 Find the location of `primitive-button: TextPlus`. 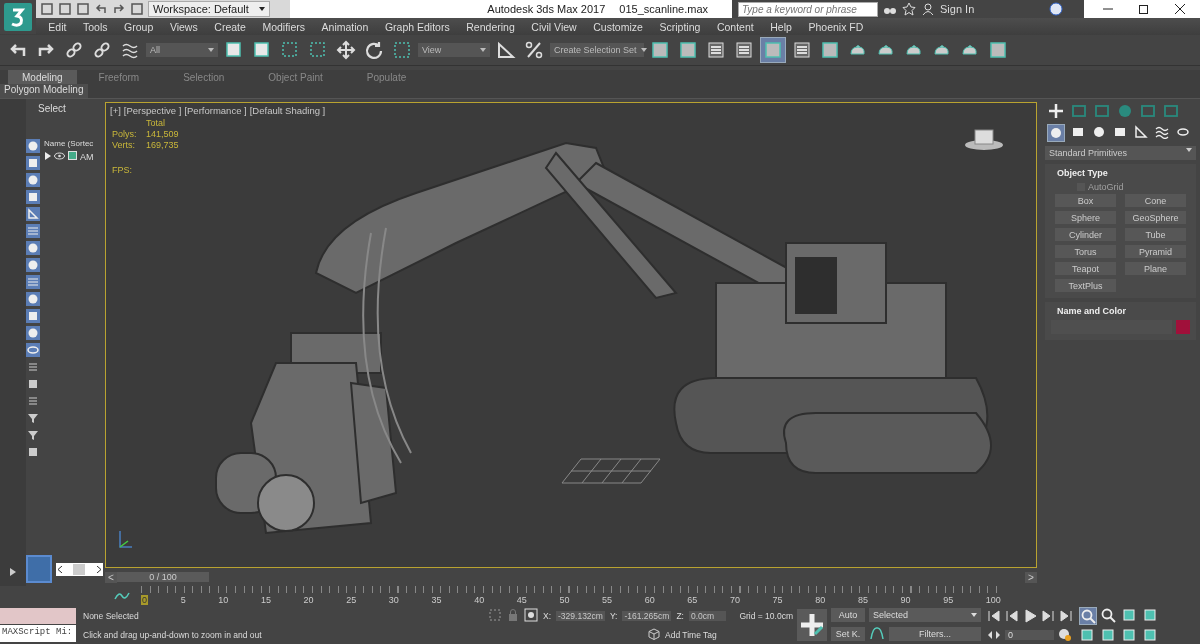

primitive-button: TextPlus is located at coordinates (1085, 285).